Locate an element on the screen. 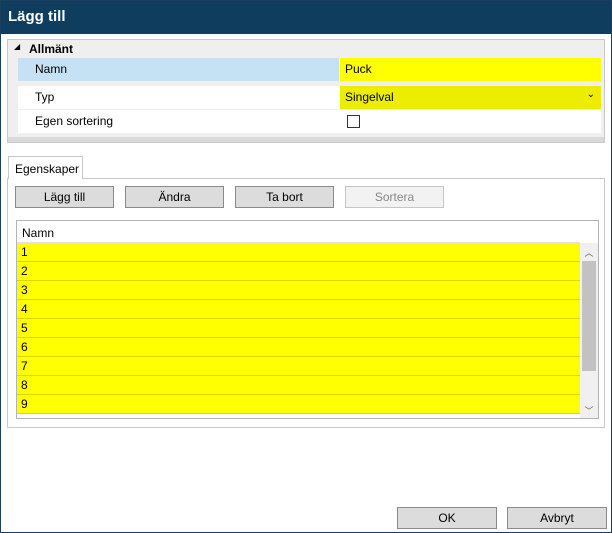 The height and width of the screenshot is (533, 612). scroll-thumb is located at coordinates (589, 316).